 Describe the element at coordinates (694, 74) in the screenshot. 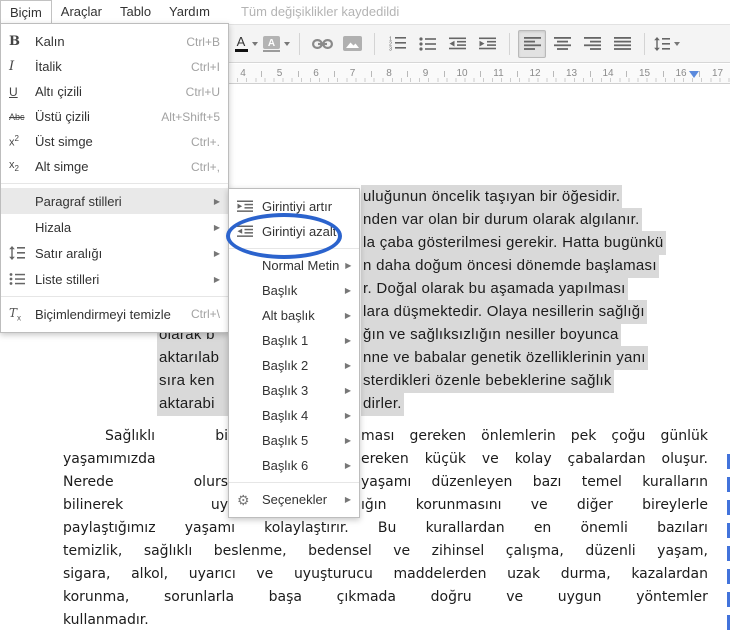

I see `right-indent-marker` at that location.